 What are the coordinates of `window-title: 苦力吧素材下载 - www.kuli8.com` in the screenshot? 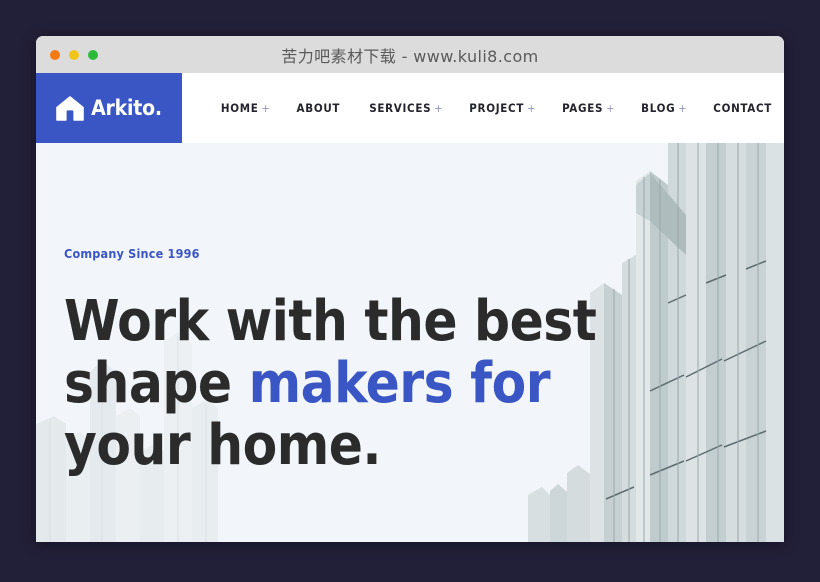 It's located at (410, 56).